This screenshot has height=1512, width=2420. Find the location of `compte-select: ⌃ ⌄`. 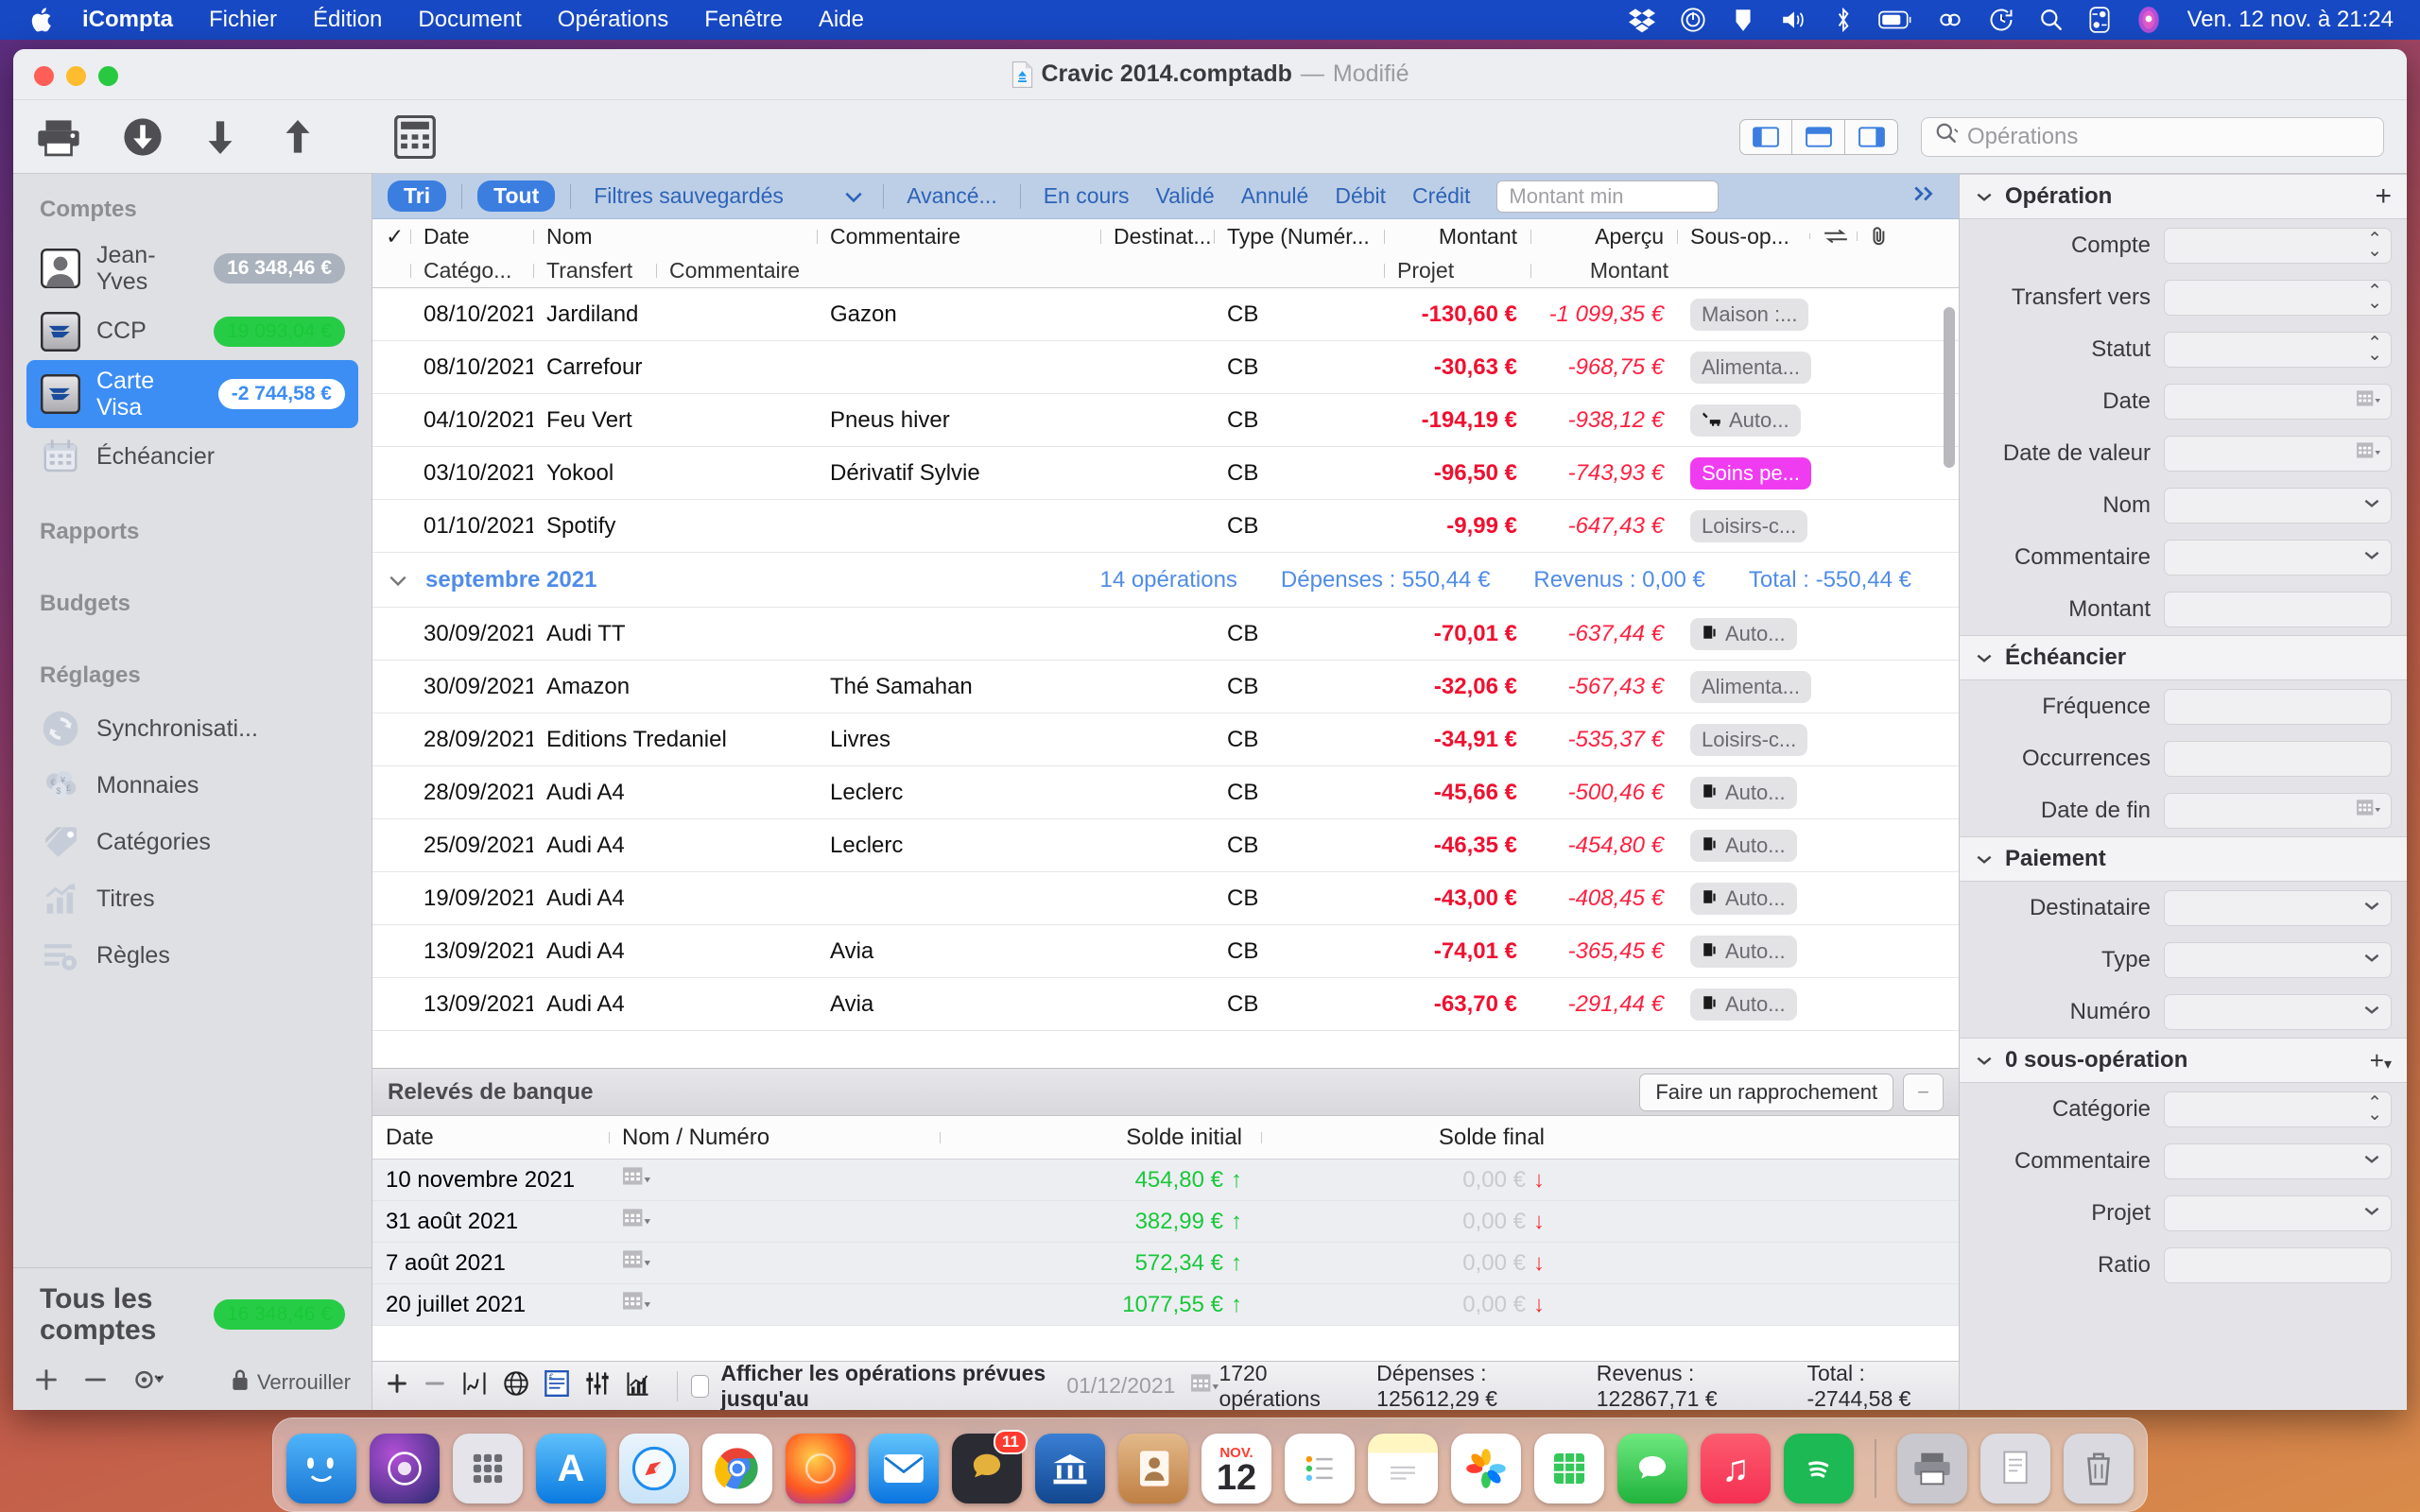

compte-select: ⌃ ⌄ is located at coordinates (2278, 245).